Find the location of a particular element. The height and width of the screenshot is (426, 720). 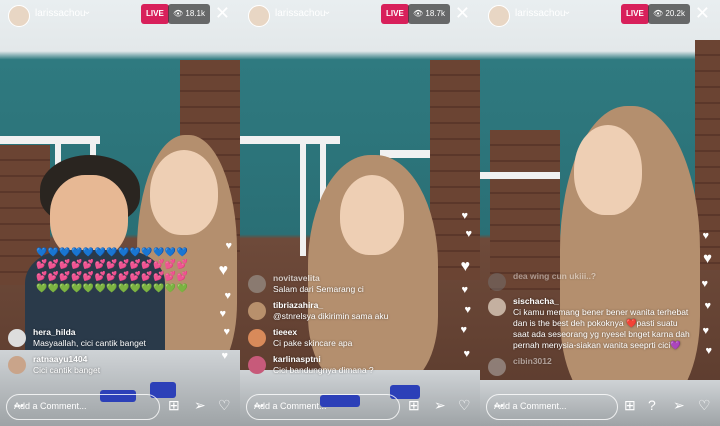

viewer-count: 👁 18.7k is located at coordinates (429, 14).